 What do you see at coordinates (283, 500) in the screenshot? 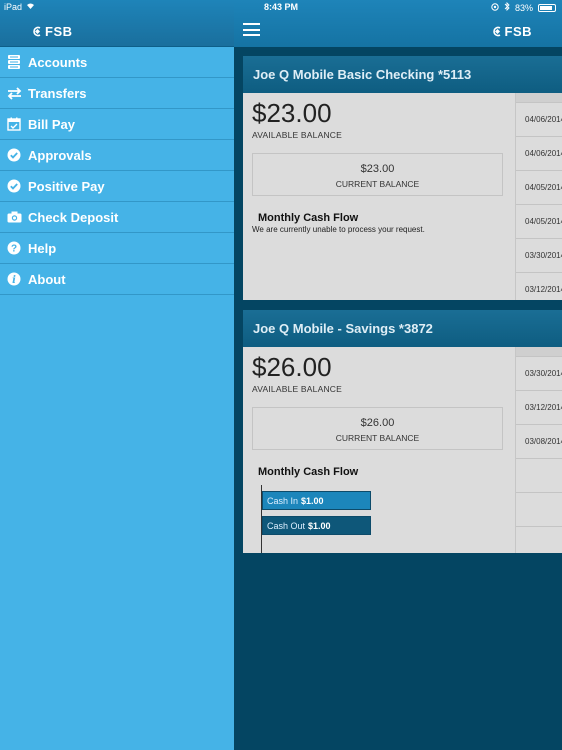
I see `cash-in-label: Cash In` at bounding box center [283, 500].